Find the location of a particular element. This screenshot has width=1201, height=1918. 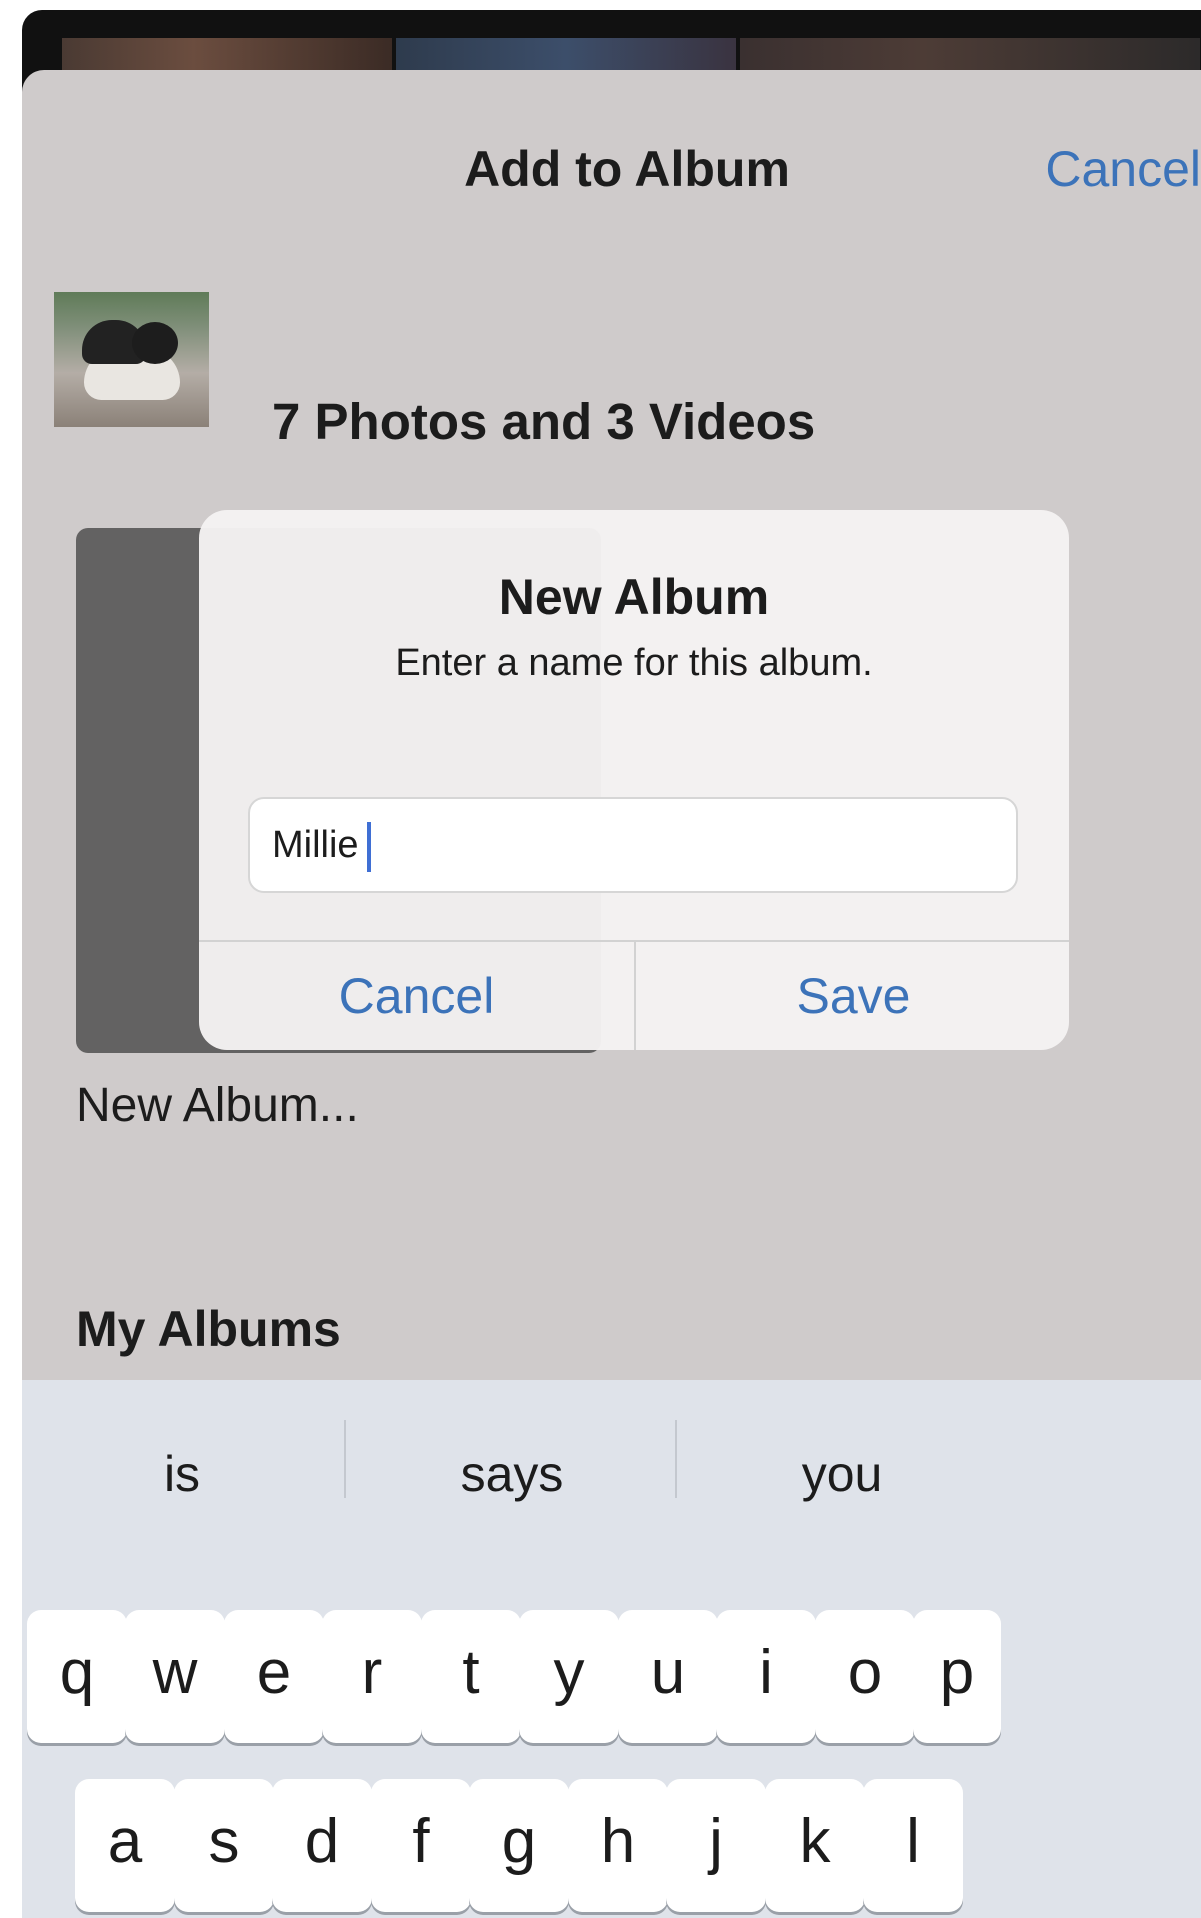

key-q: q is located at coordinates (77, 1676).